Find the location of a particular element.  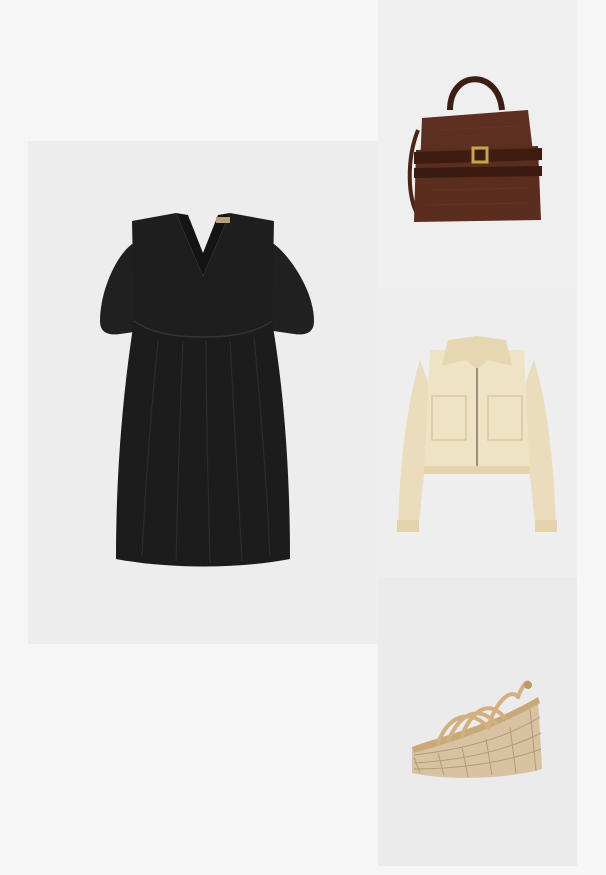

product-tile-bag is located at coordinates (477, 144).